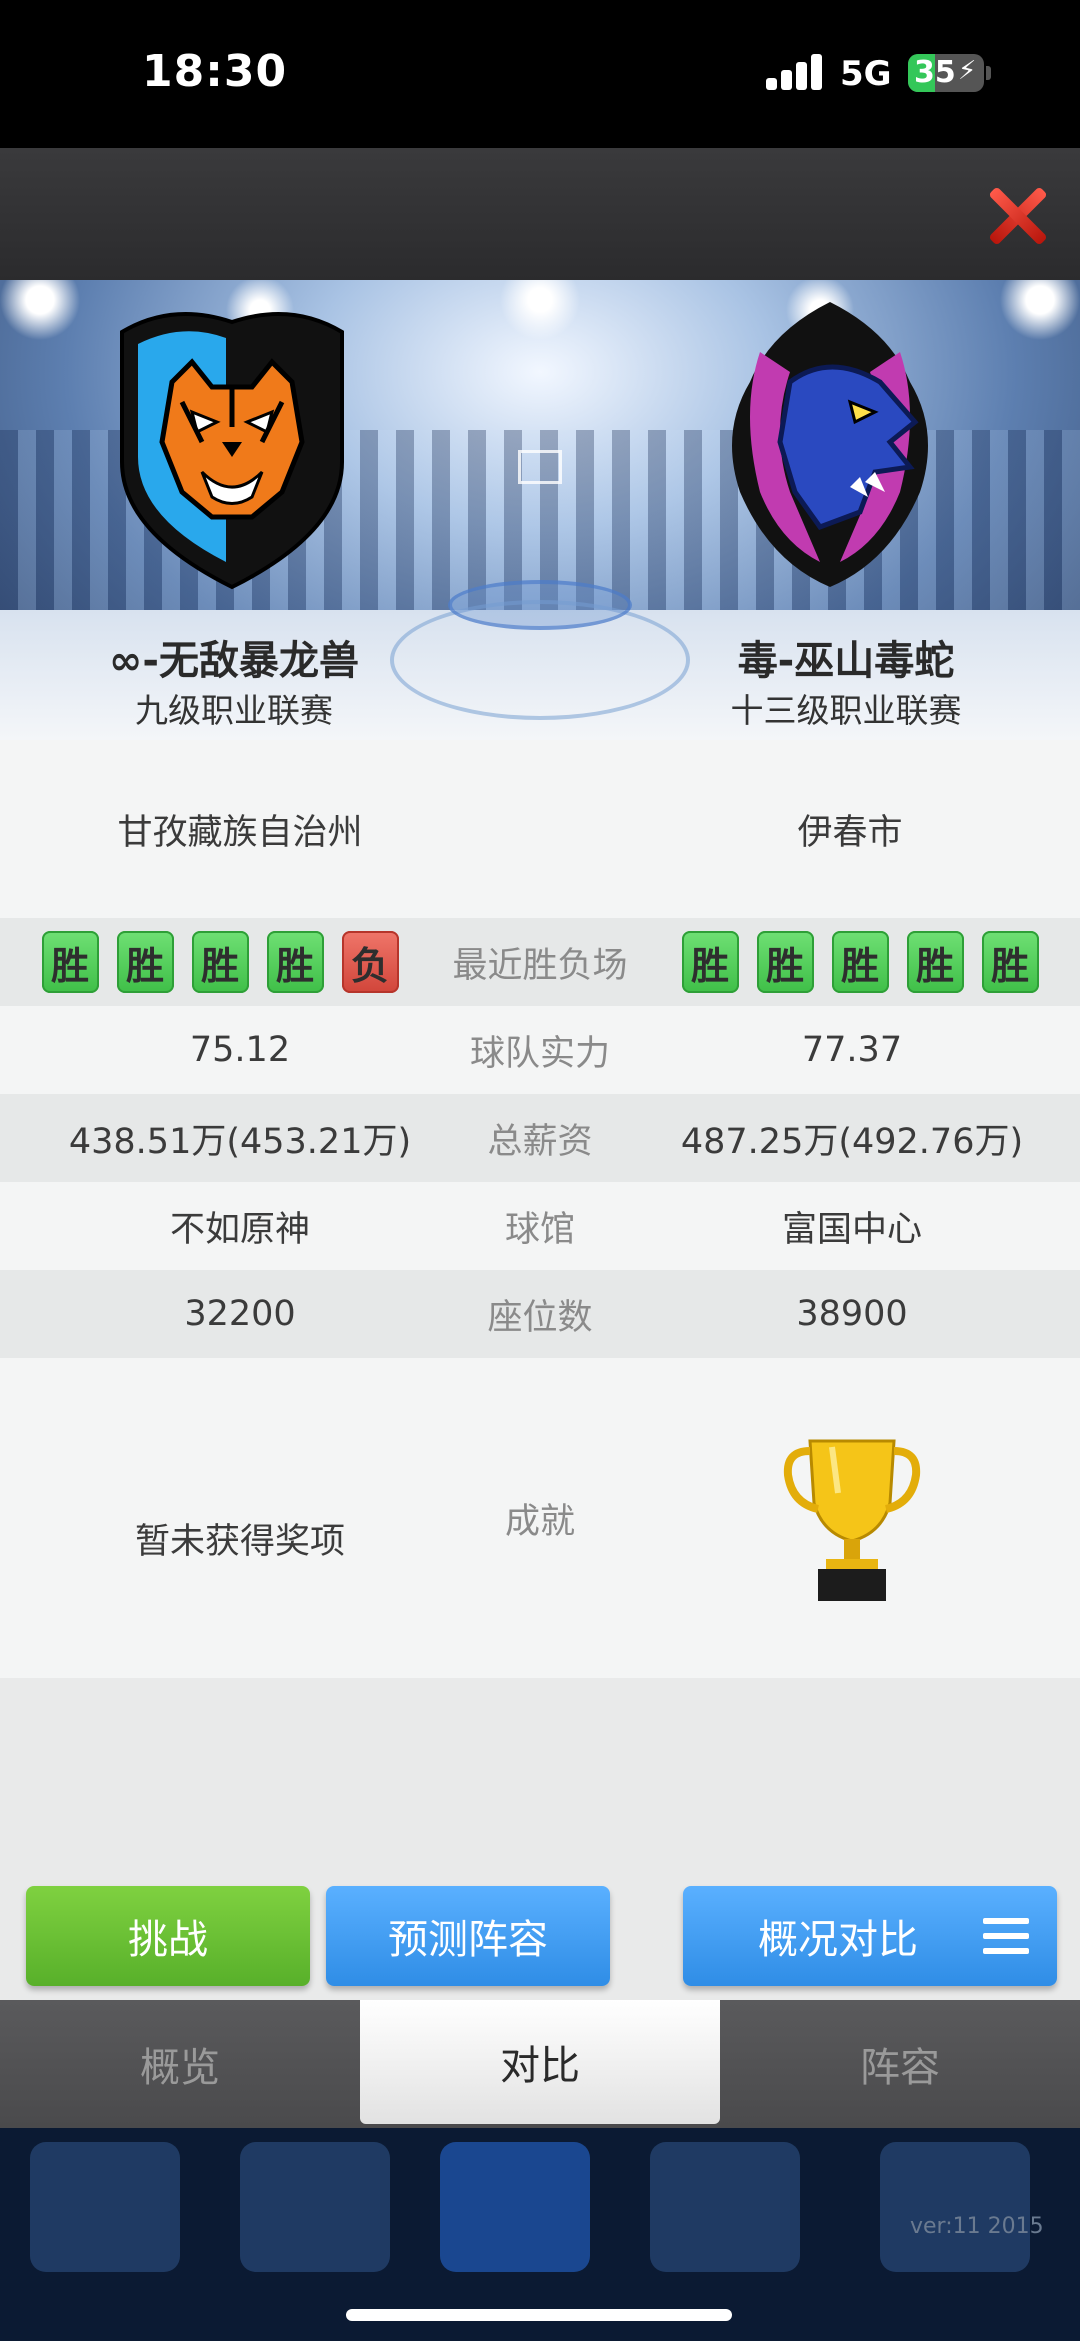 This screenshot has width=1080, height=2341. I want to click on right-strength: 77.37, so click(852, 1050).